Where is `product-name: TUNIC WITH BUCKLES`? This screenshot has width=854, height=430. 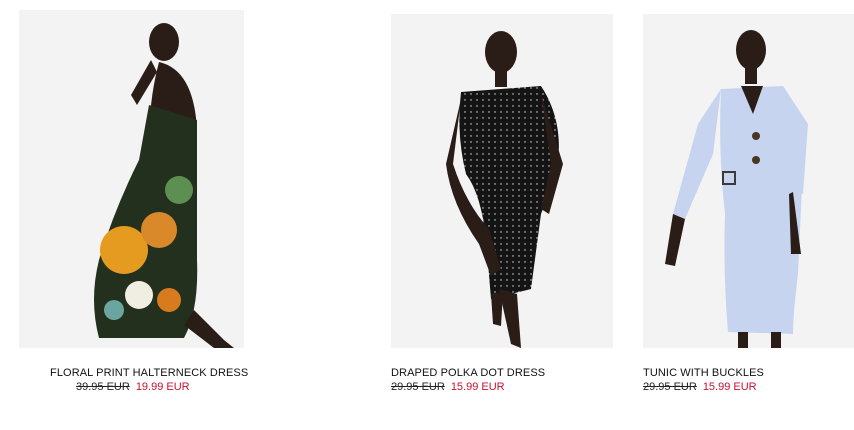
product-name: TUNIC WITH BUCKLES is located at coordinates (703, 373).